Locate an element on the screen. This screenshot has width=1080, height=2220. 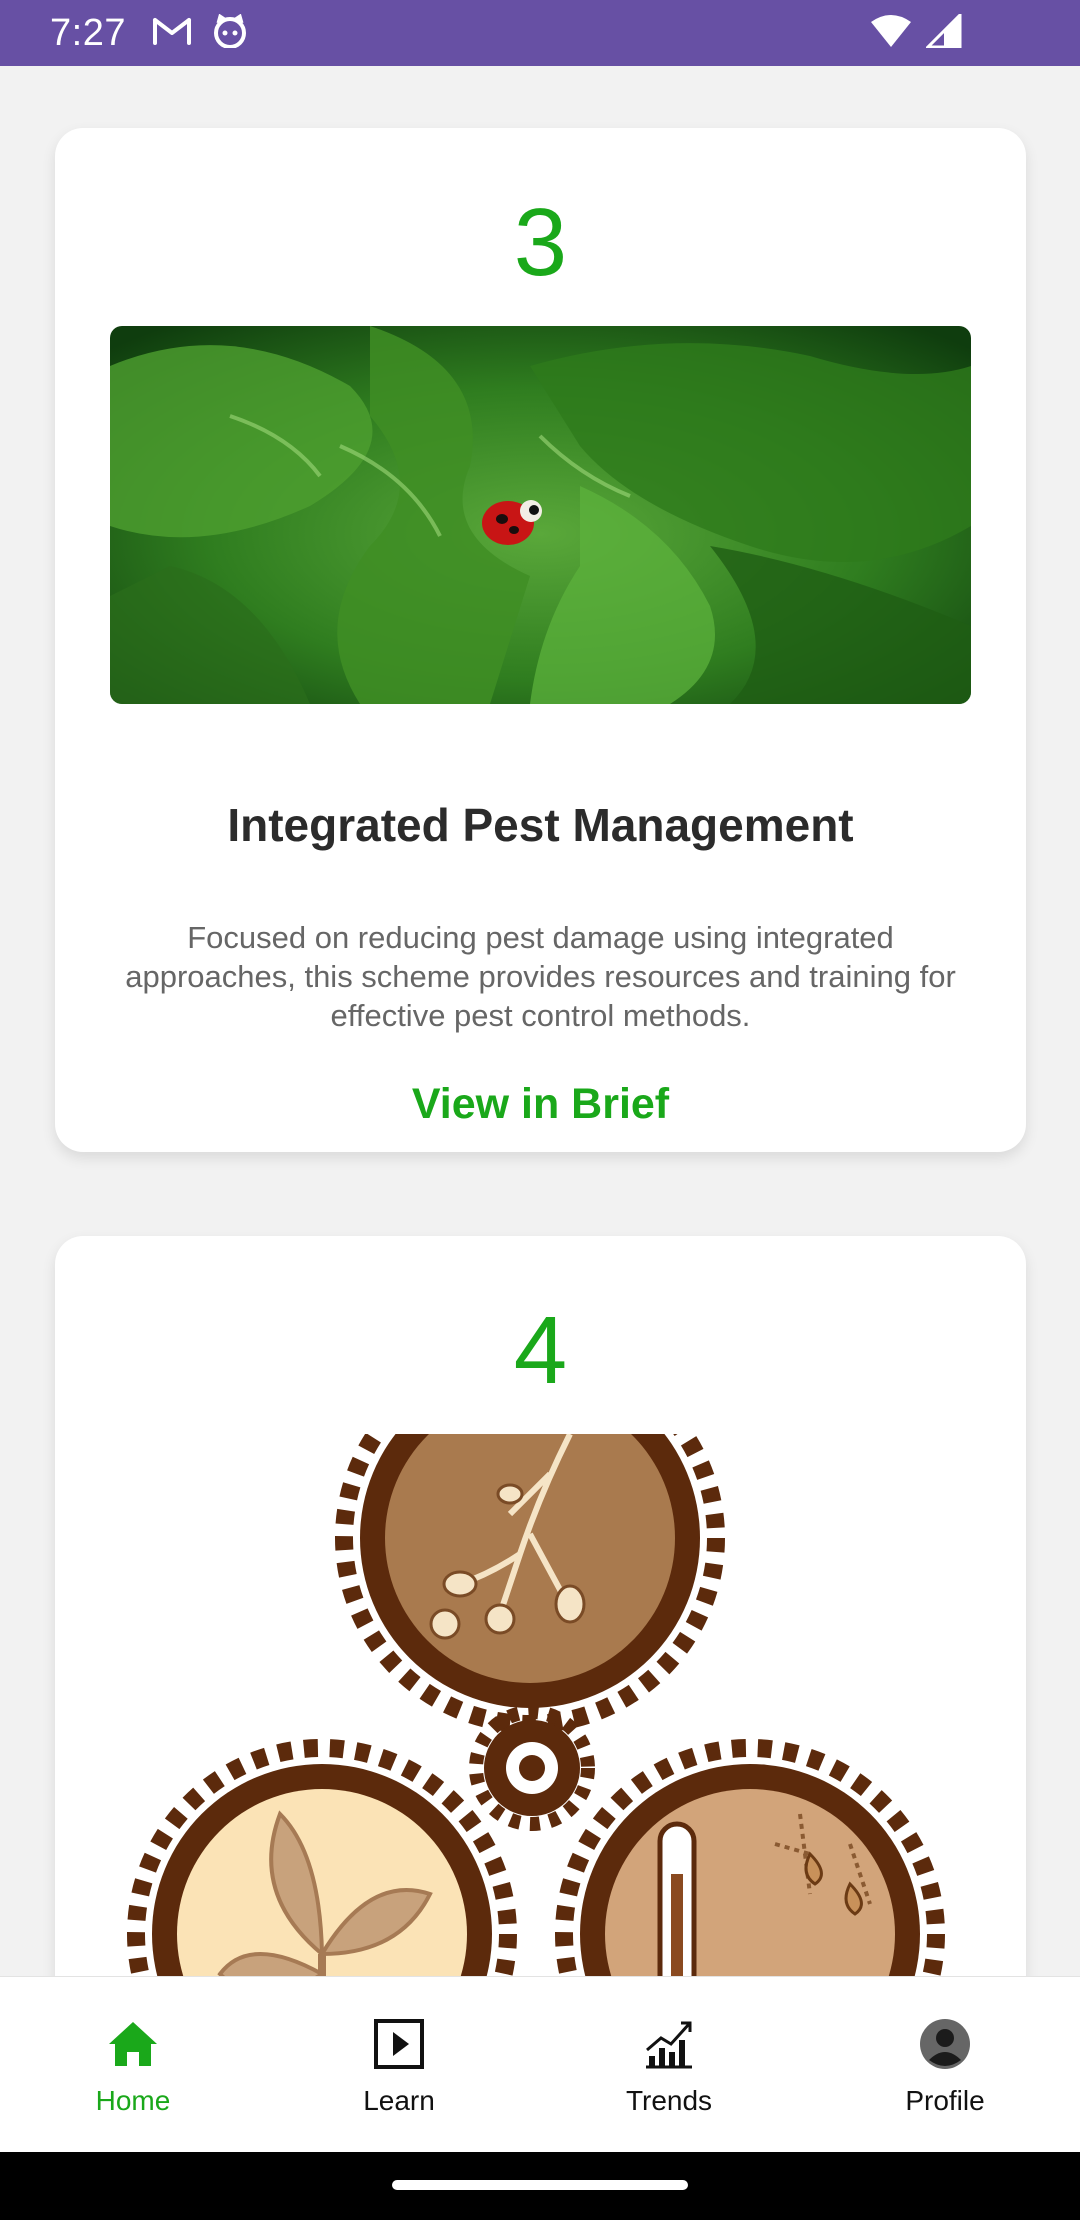
nav-label: Profile is located at coordinates (945, 2100).